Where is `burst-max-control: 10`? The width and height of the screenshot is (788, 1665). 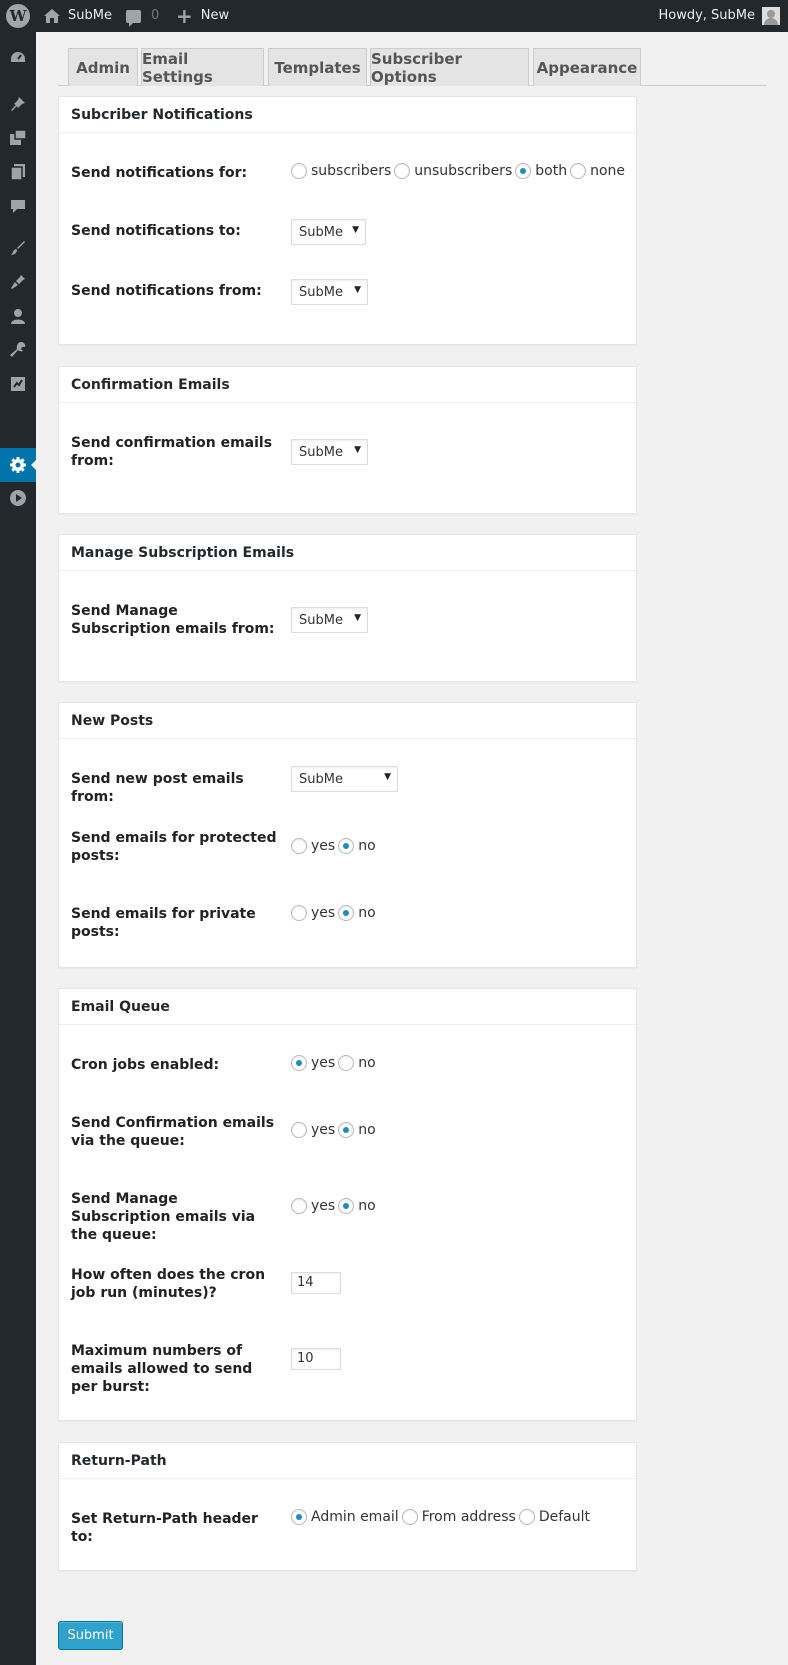
burst-max-control: 10 is located at coordinates (316, 1359).